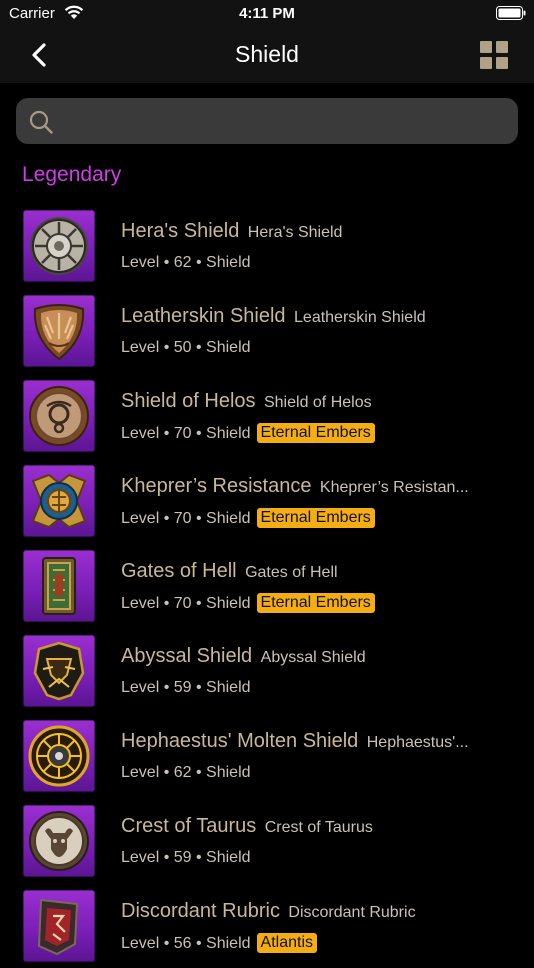 The image size is (534, 968). I want to click on item-name: Crest of Taurus, so click(189, 826).